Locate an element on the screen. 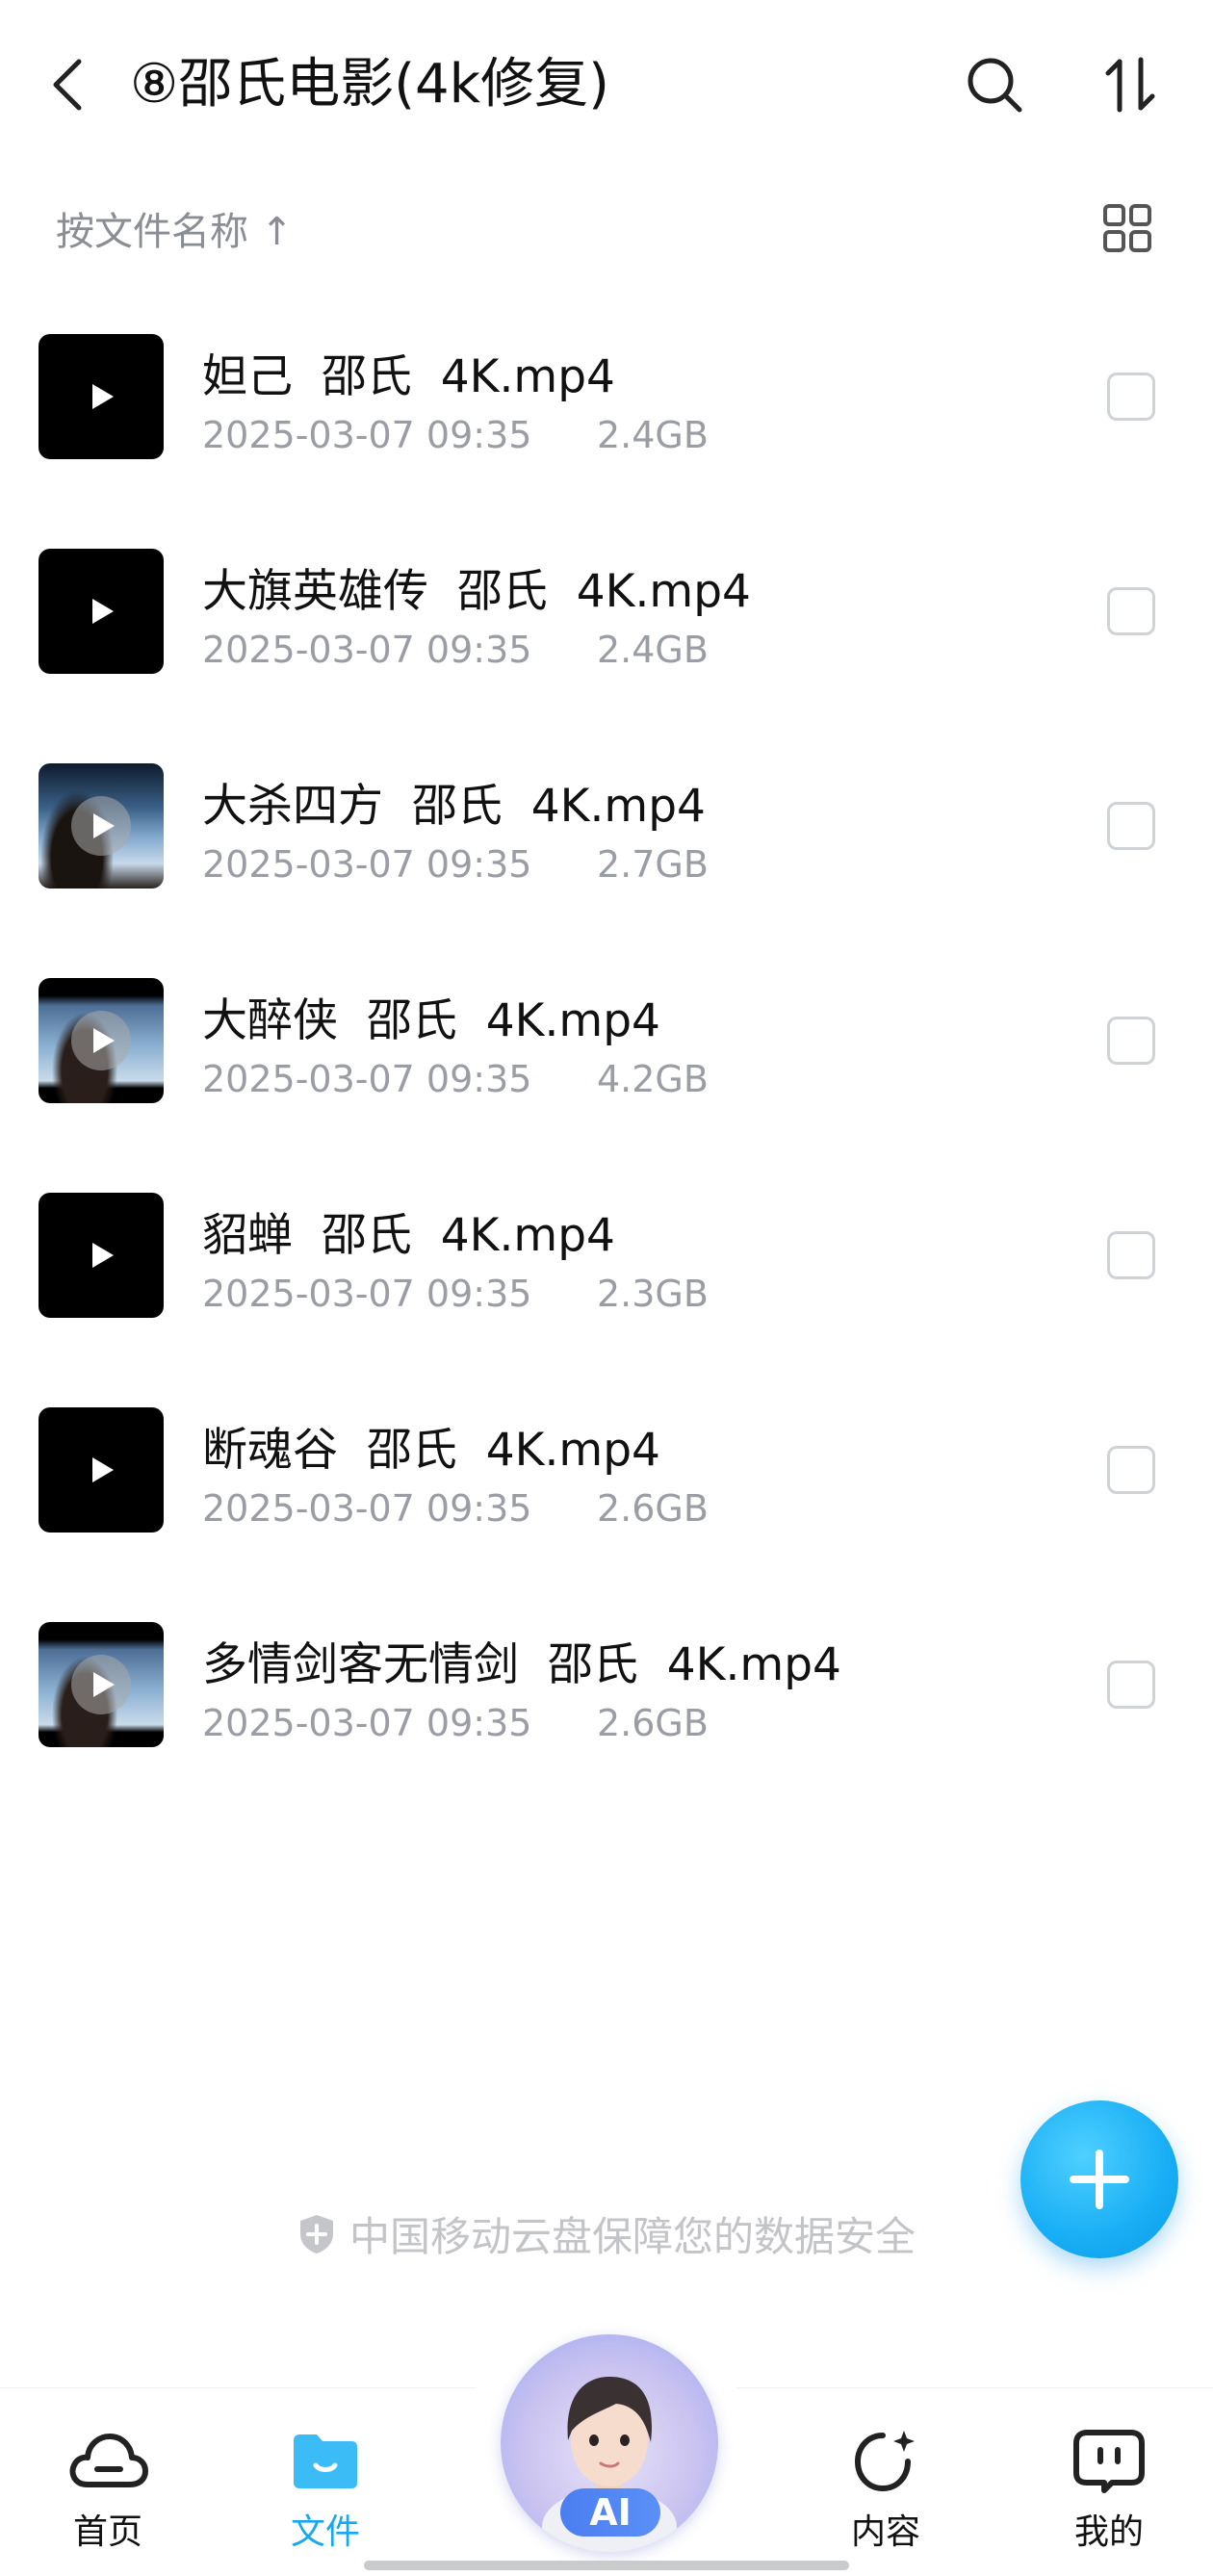  grid-view-button is located at coordinates (1127, 228).